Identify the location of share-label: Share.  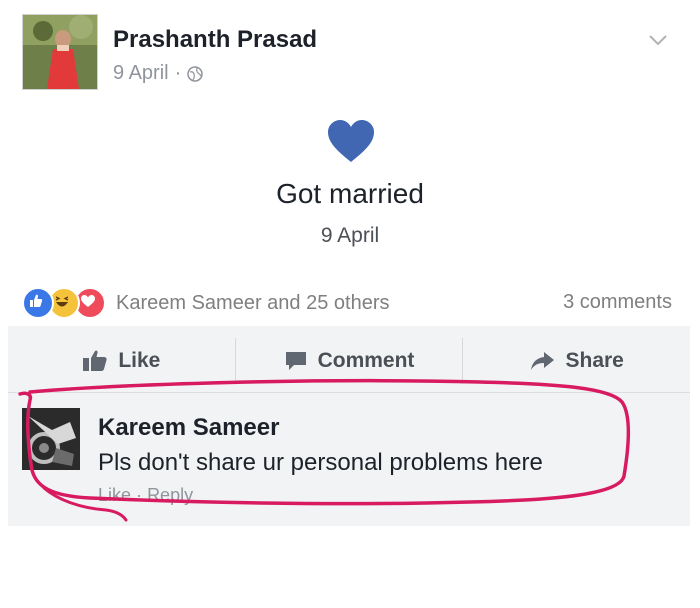
(594, 360).